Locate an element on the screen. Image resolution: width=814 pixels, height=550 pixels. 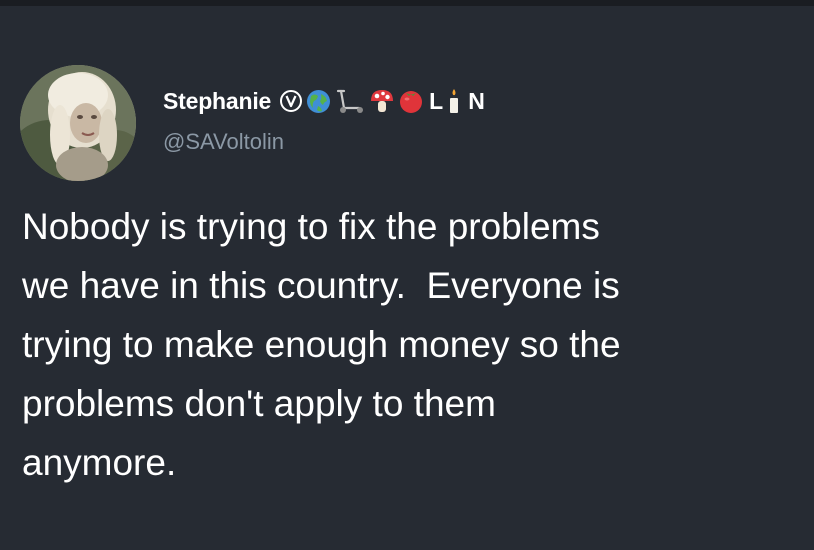
avatar is located at coordinates (78, 123).